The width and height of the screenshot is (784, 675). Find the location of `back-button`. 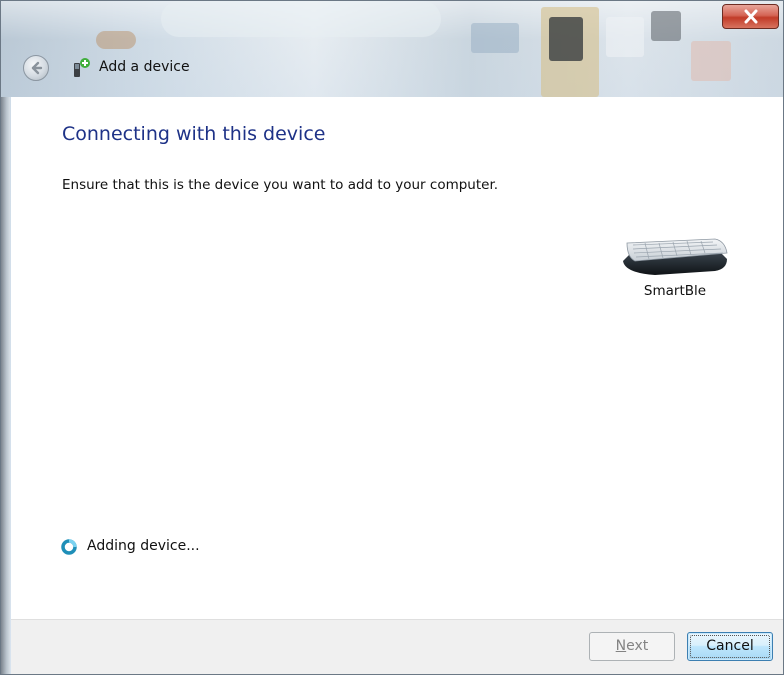

back-button is located at coordinates (36, 68).